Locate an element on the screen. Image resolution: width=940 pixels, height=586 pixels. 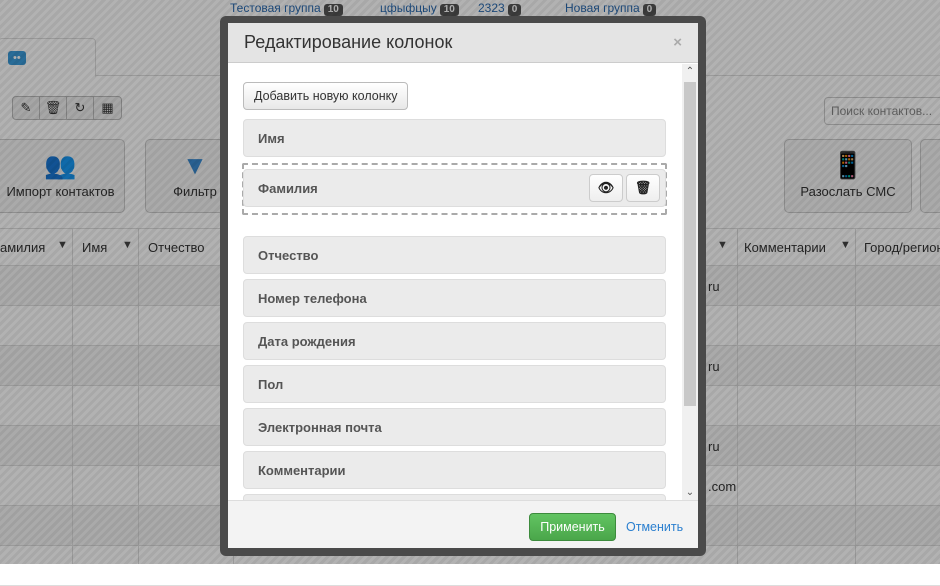
phone-icon: 📱 is located at coordinates (848, 165).